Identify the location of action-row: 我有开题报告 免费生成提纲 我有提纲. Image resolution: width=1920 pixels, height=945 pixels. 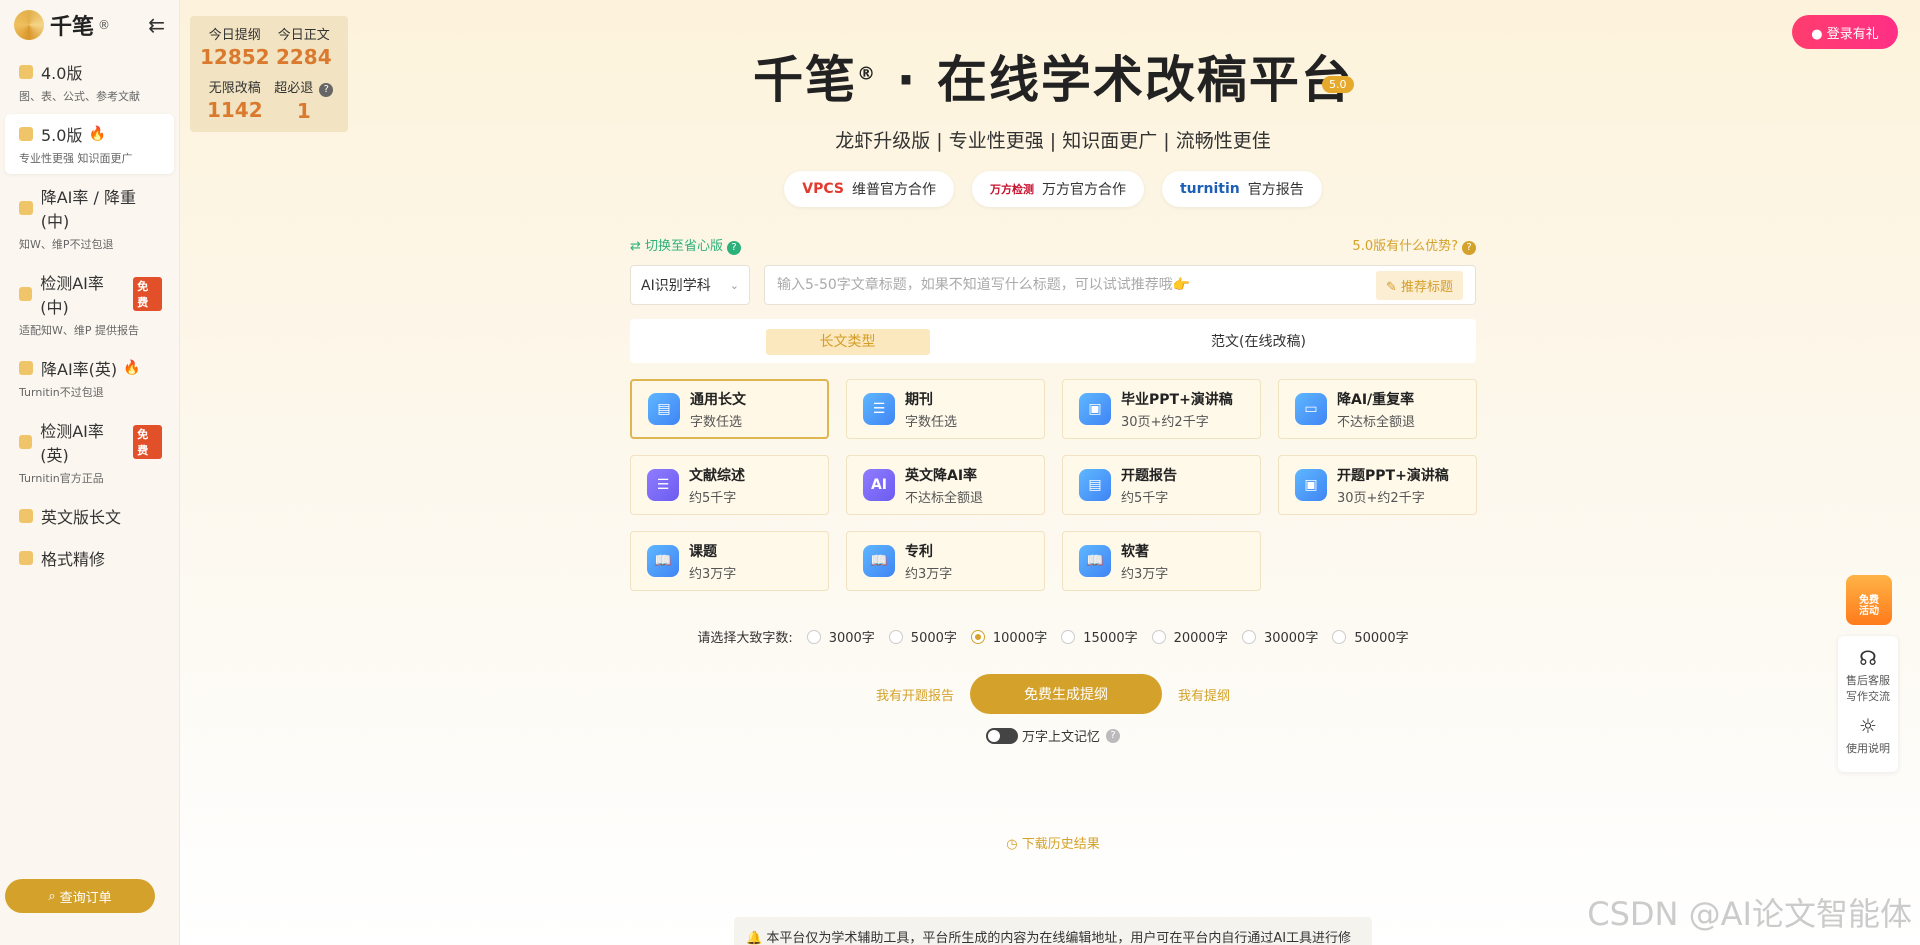
(1053, 694).